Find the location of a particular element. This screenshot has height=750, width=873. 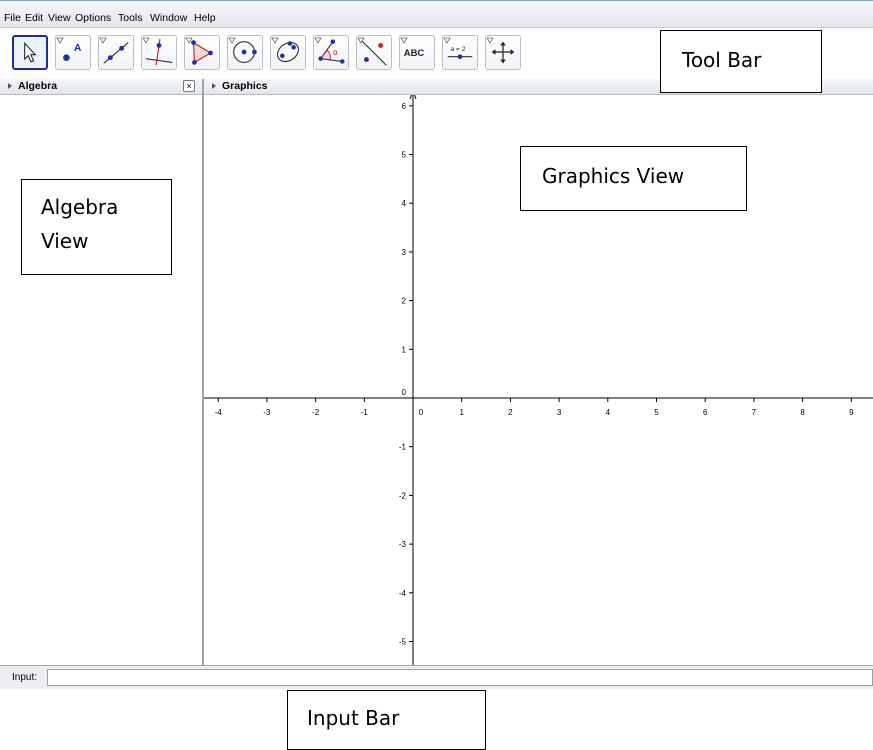

x-tick-label: 7 is located at coordinates (754, 412).